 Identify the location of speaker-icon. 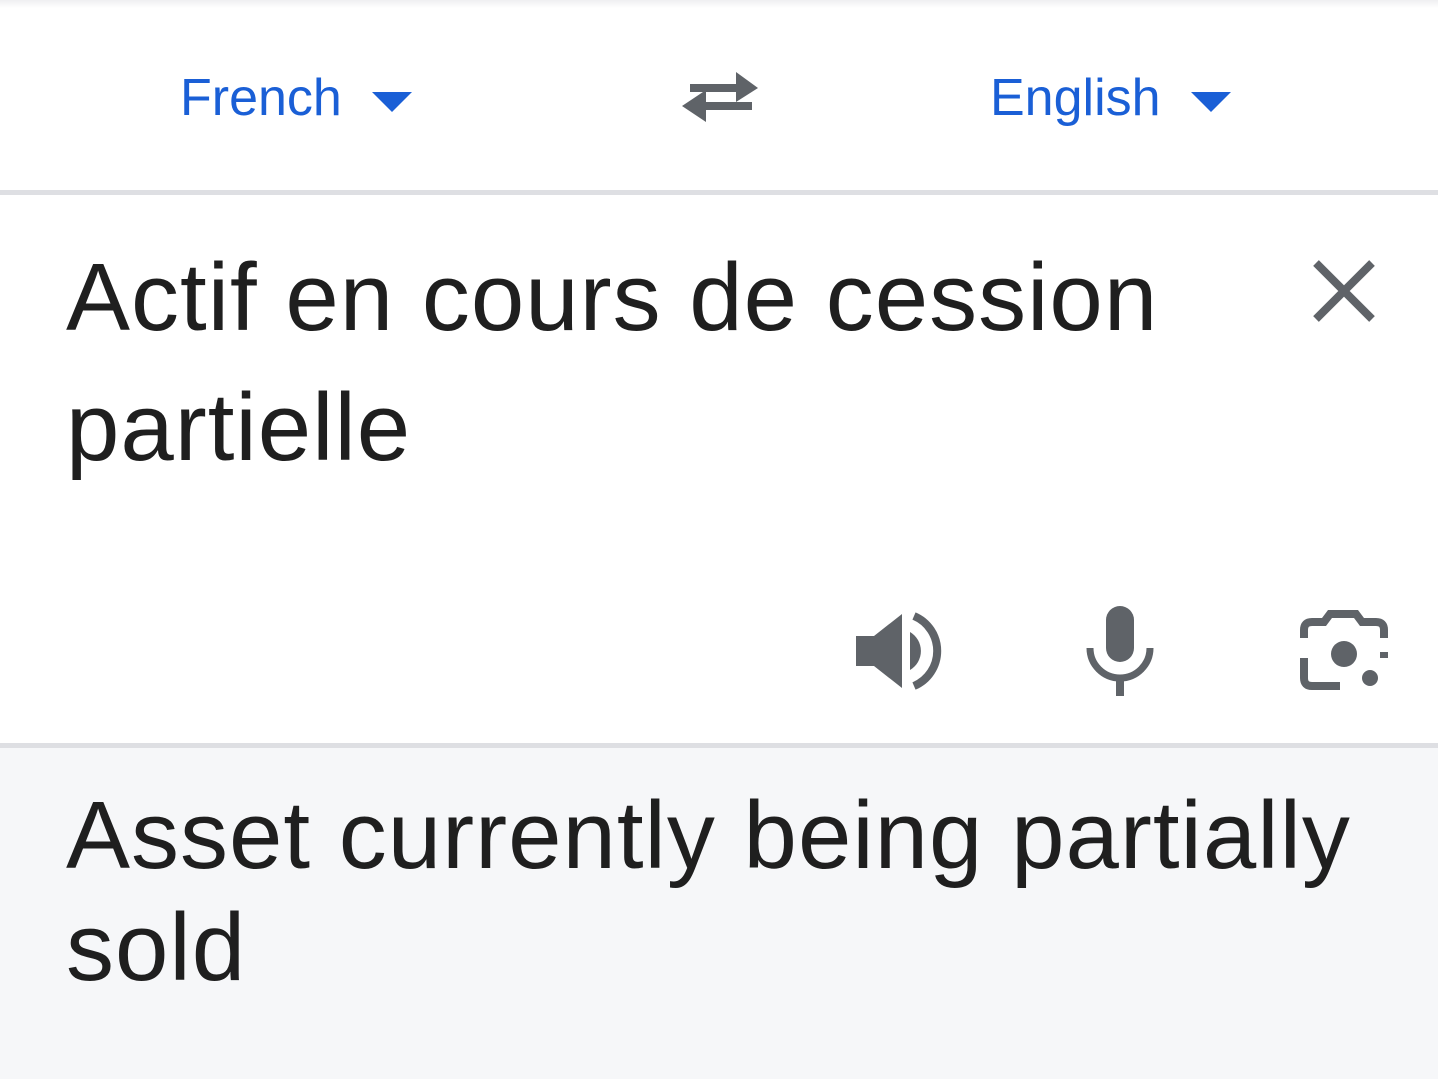
(899, 651).